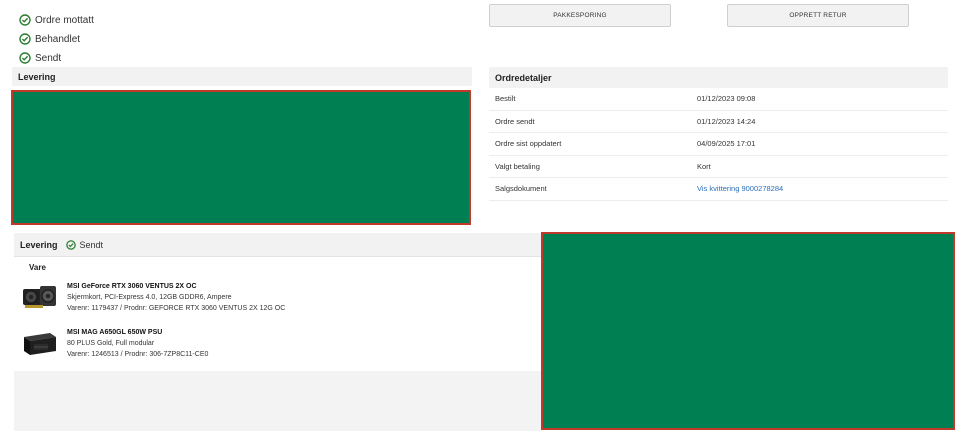 The width and height of the screenshot is (960, 433). I want to click on order-row-value: Kort, so click(704, 166).